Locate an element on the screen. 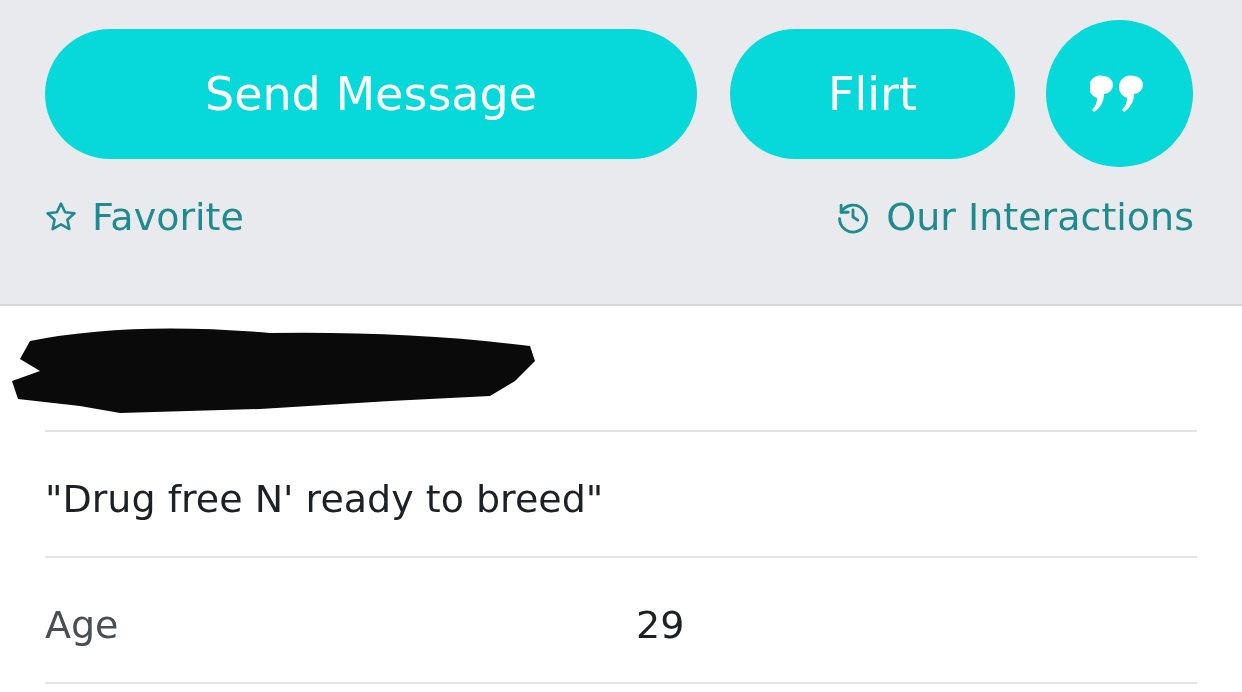 The width and height of the screenshot is (1242, 692). detail-label: Age is located at coordinates (82, 624).